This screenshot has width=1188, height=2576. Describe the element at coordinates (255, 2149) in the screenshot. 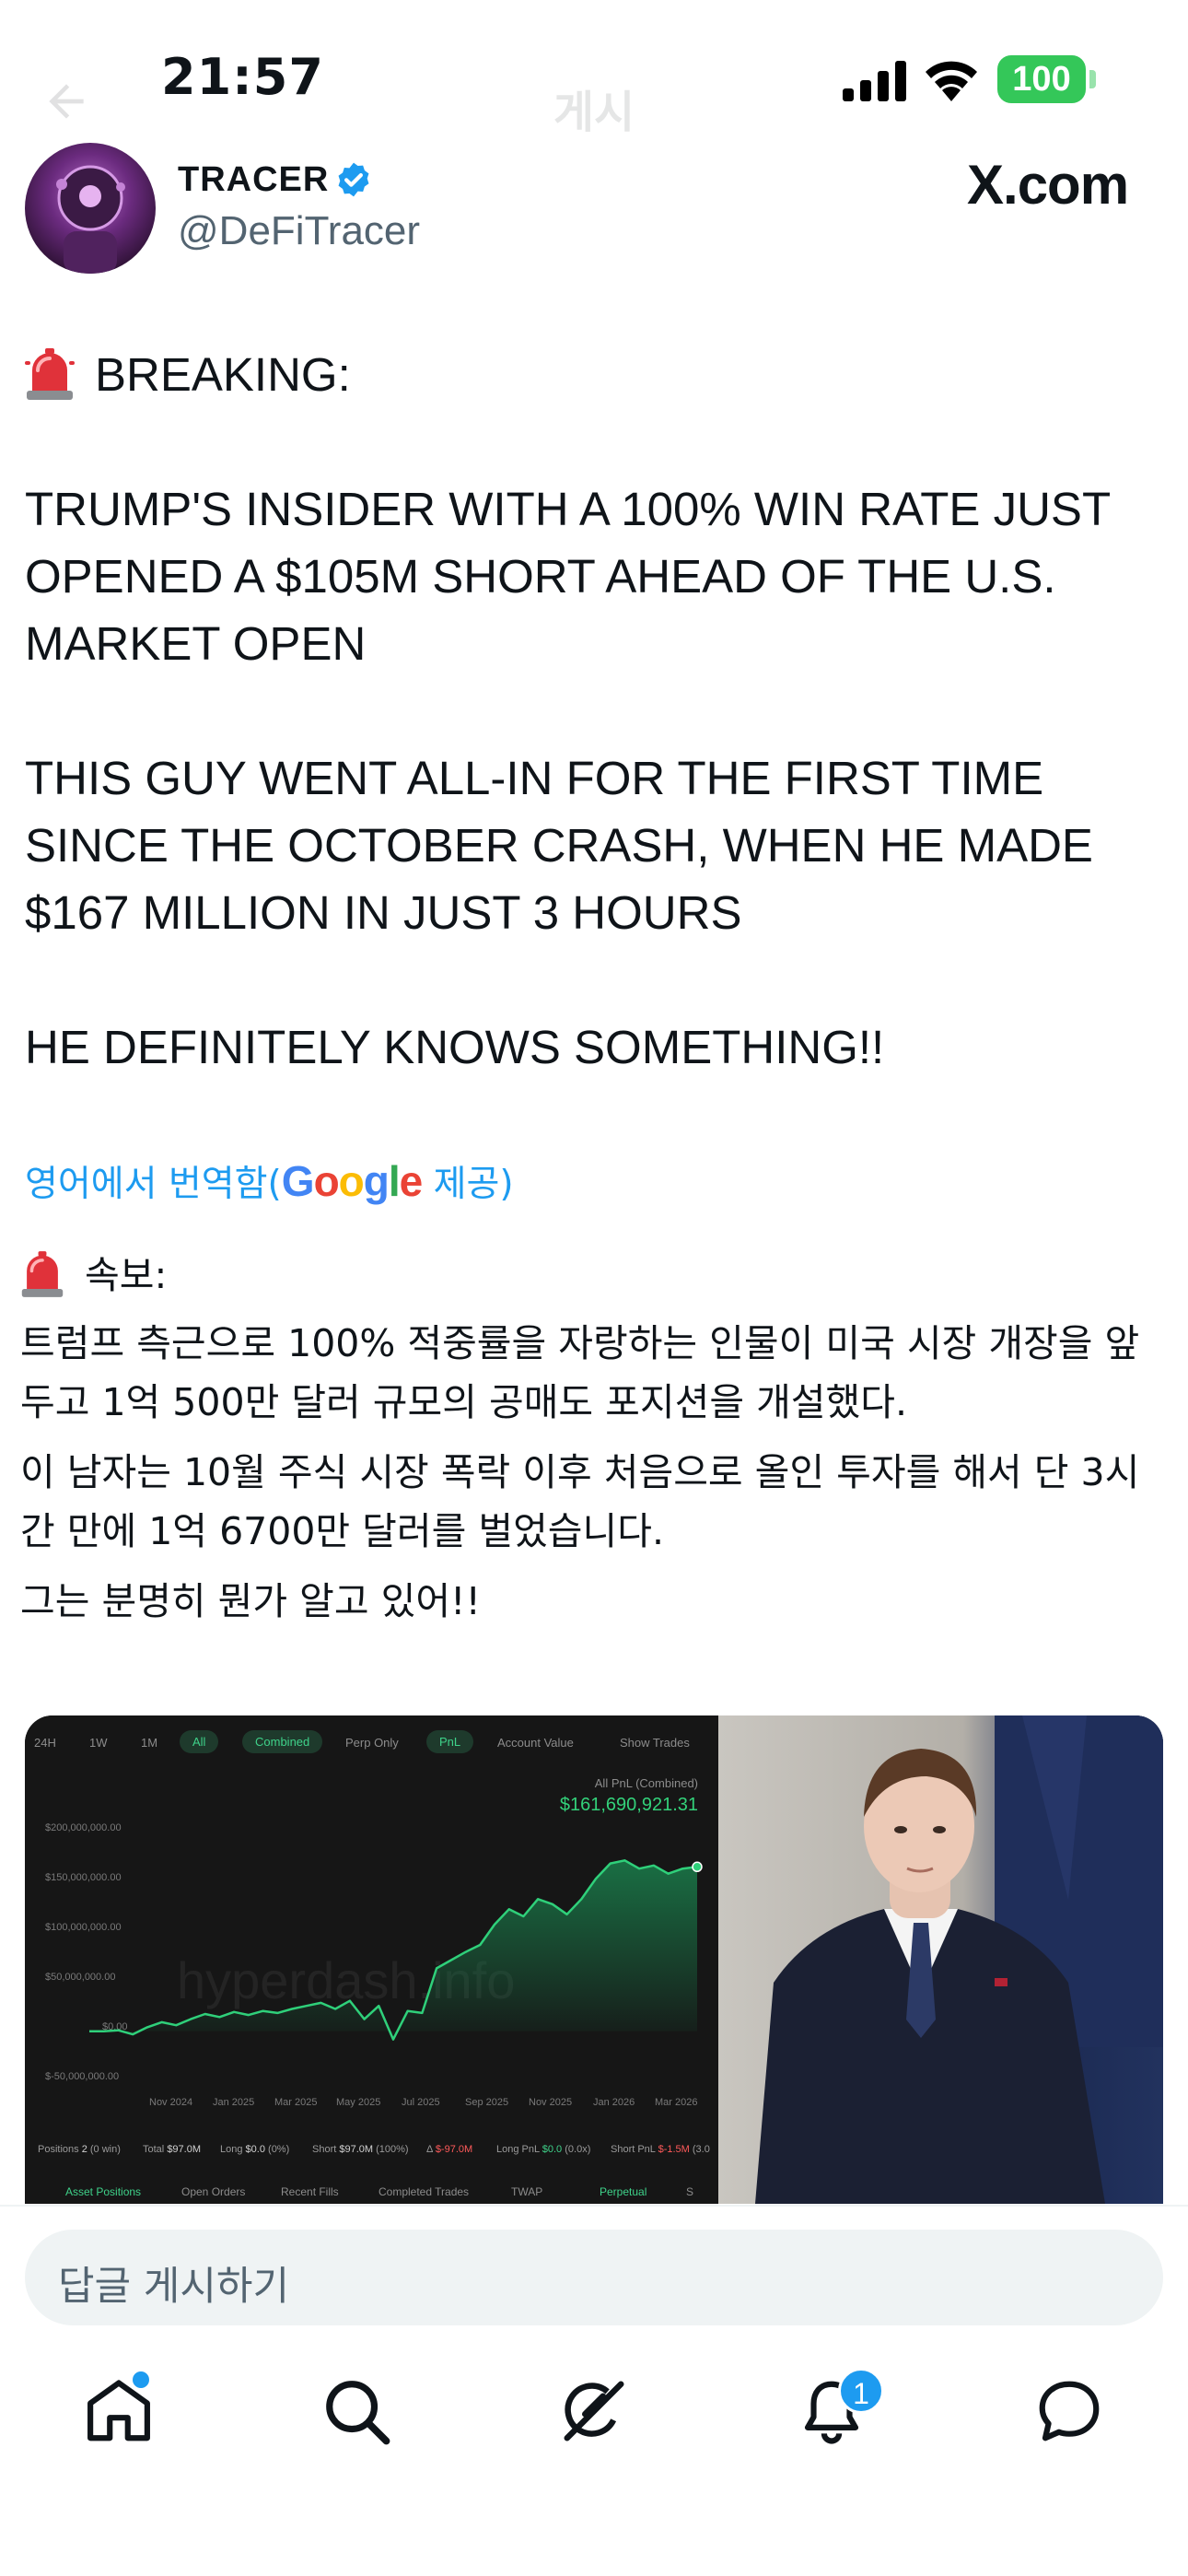

I see `stat-long: Long $0.0 (0%)` at that location.